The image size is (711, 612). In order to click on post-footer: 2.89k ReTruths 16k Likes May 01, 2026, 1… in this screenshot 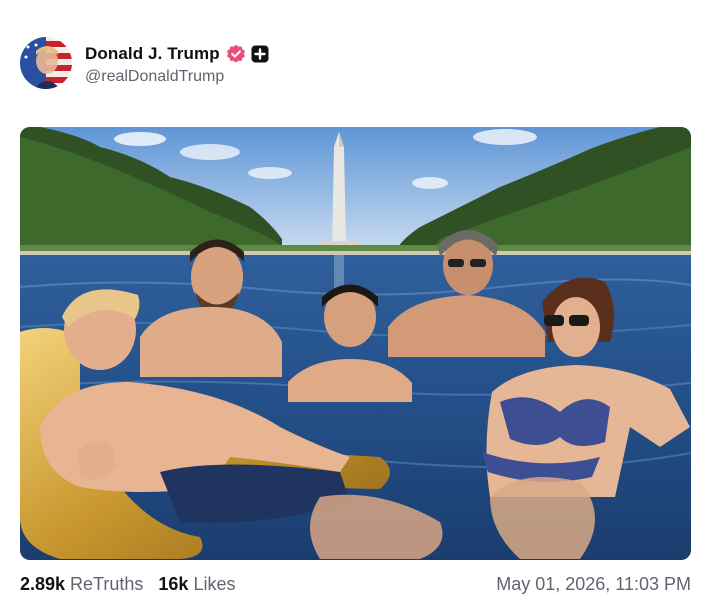, I will do `click(355, 584)`.